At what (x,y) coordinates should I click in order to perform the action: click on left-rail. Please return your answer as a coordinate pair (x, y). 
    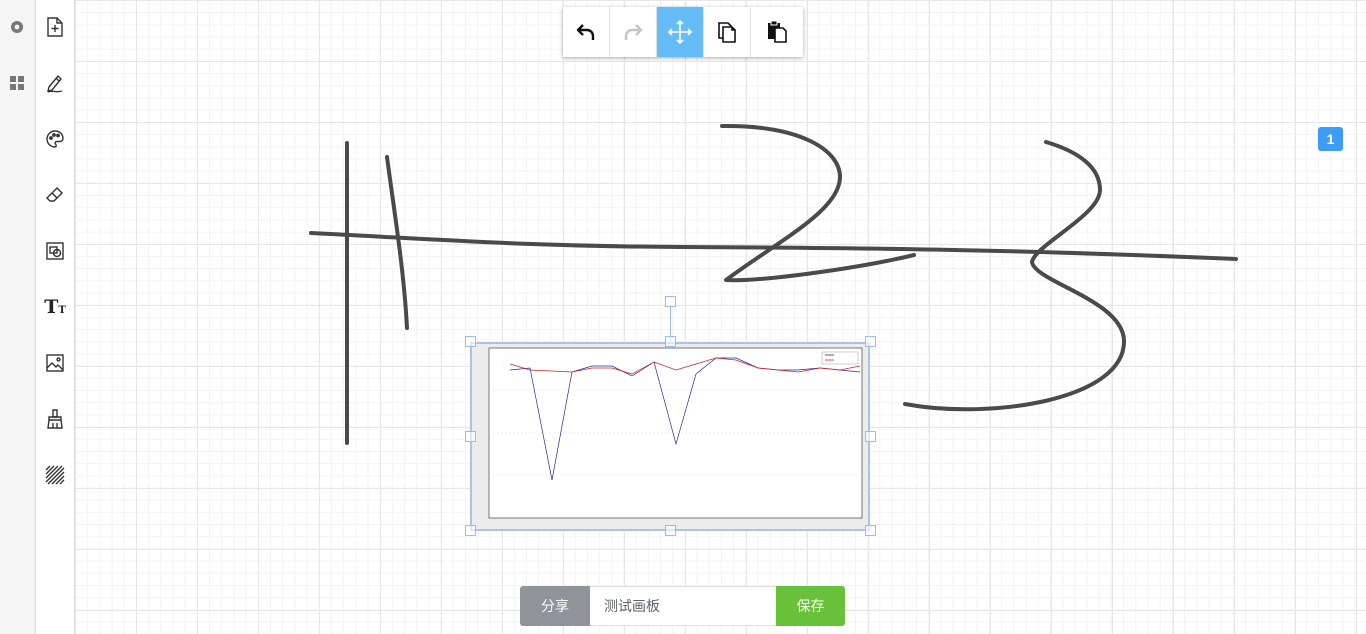
    Looking at the image, I should click on (18, 317).